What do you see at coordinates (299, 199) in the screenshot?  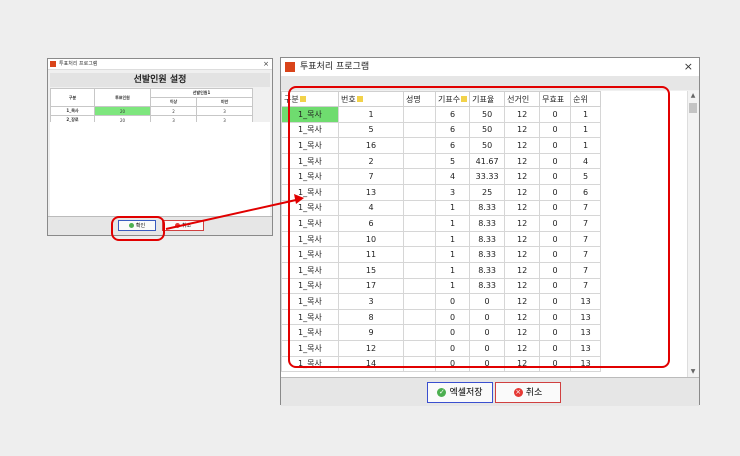 I see `arrow-head` at bounding box center [299, 199].